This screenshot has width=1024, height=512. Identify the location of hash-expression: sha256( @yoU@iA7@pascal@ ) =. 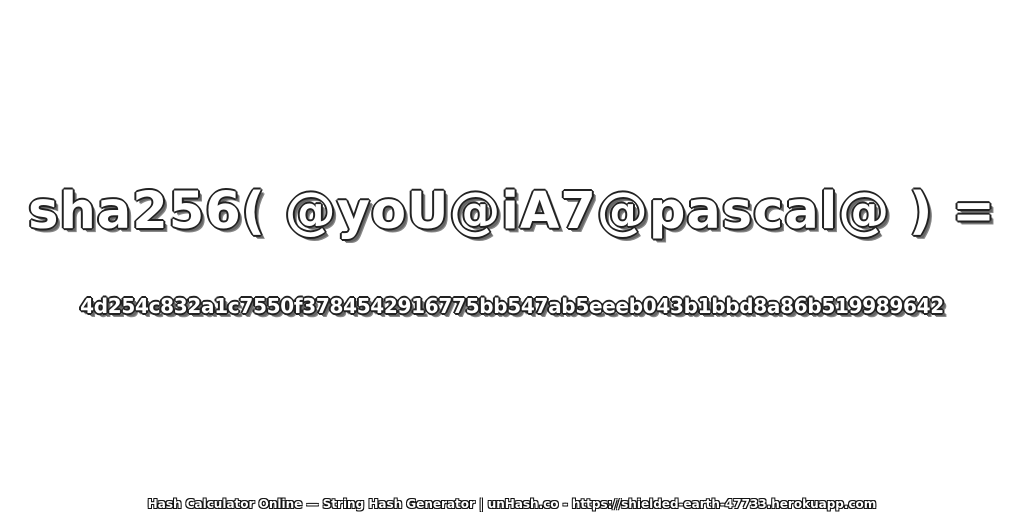
(512, 211).